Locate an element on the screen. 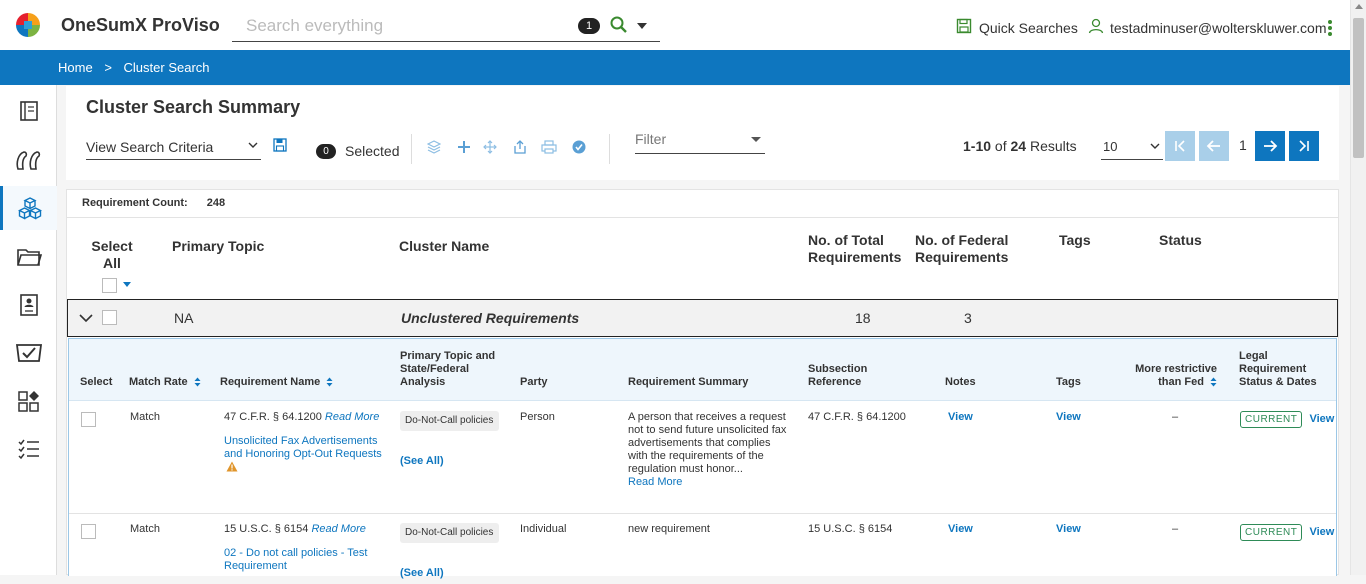 Image resolution: width=1366 pixels, height=584 pixels. save-criteria-icon is located at coordinates (280, 145).